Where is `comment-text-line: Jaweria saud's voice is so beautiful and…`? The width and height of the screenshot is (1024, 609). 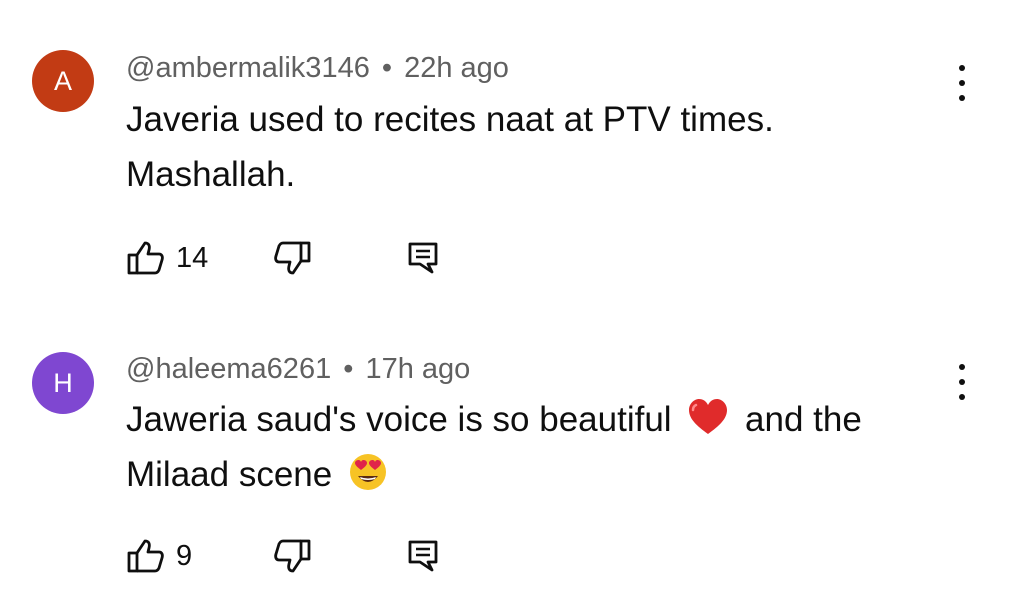 comment-text-line: Jaweria saud's voice is so beautiful and… is located at coordinates (536, 419).